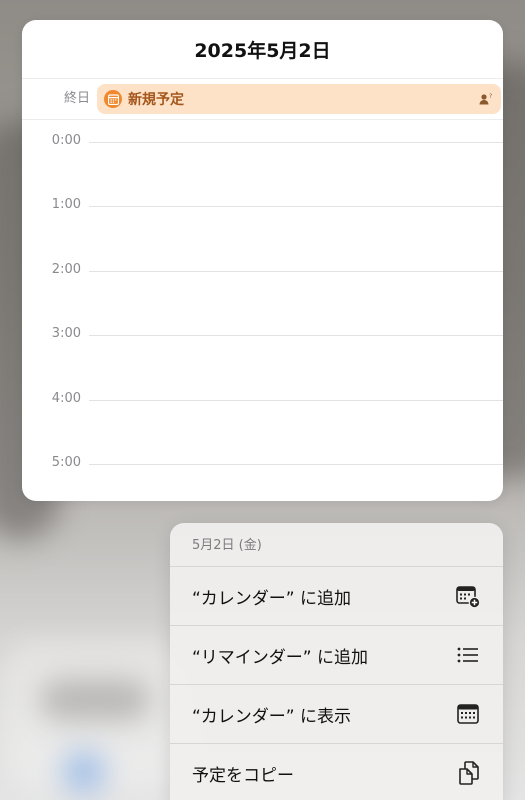  I want to click on menu-header-date: 5月2日 (金), so click(336, 545).